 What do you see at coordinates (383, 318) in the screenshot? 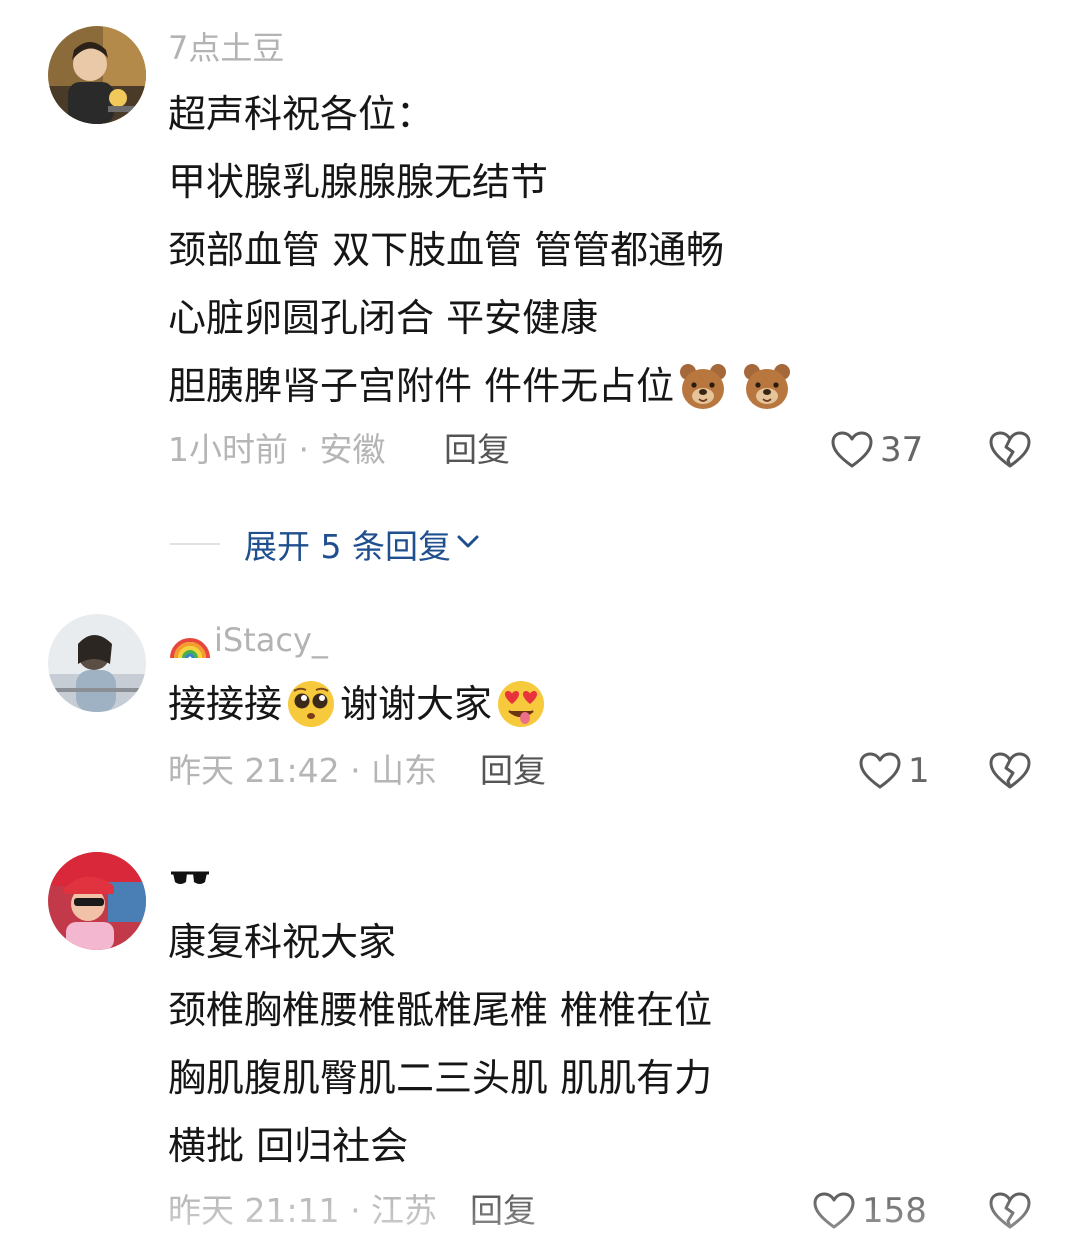
I see `comment-line: 心脏卵圆孔闭合 平安健康` at bounding box center [383, 318].